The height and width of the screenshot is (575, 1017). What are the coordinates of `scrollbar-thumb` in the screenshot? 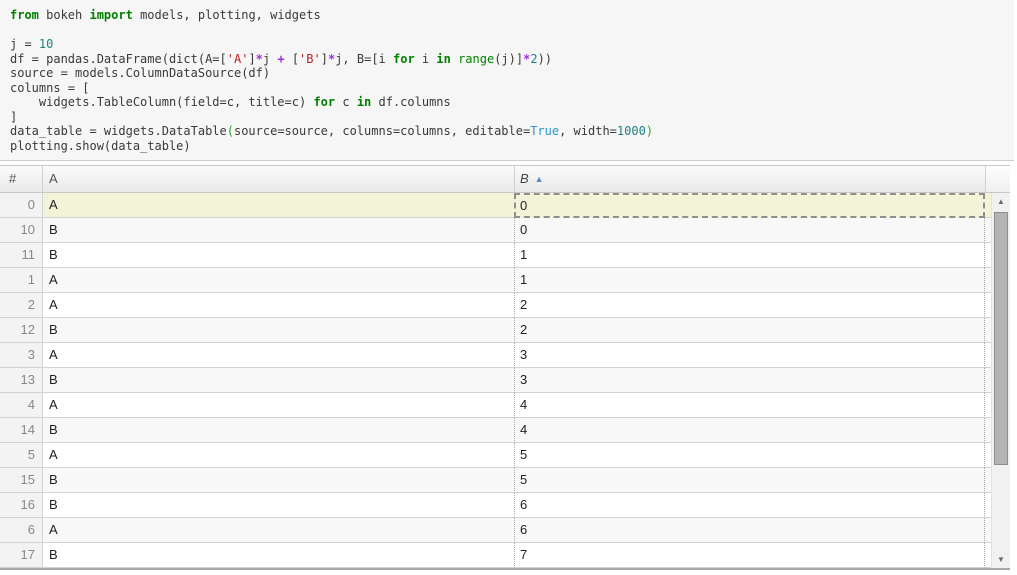 It's located at (1001, 338).